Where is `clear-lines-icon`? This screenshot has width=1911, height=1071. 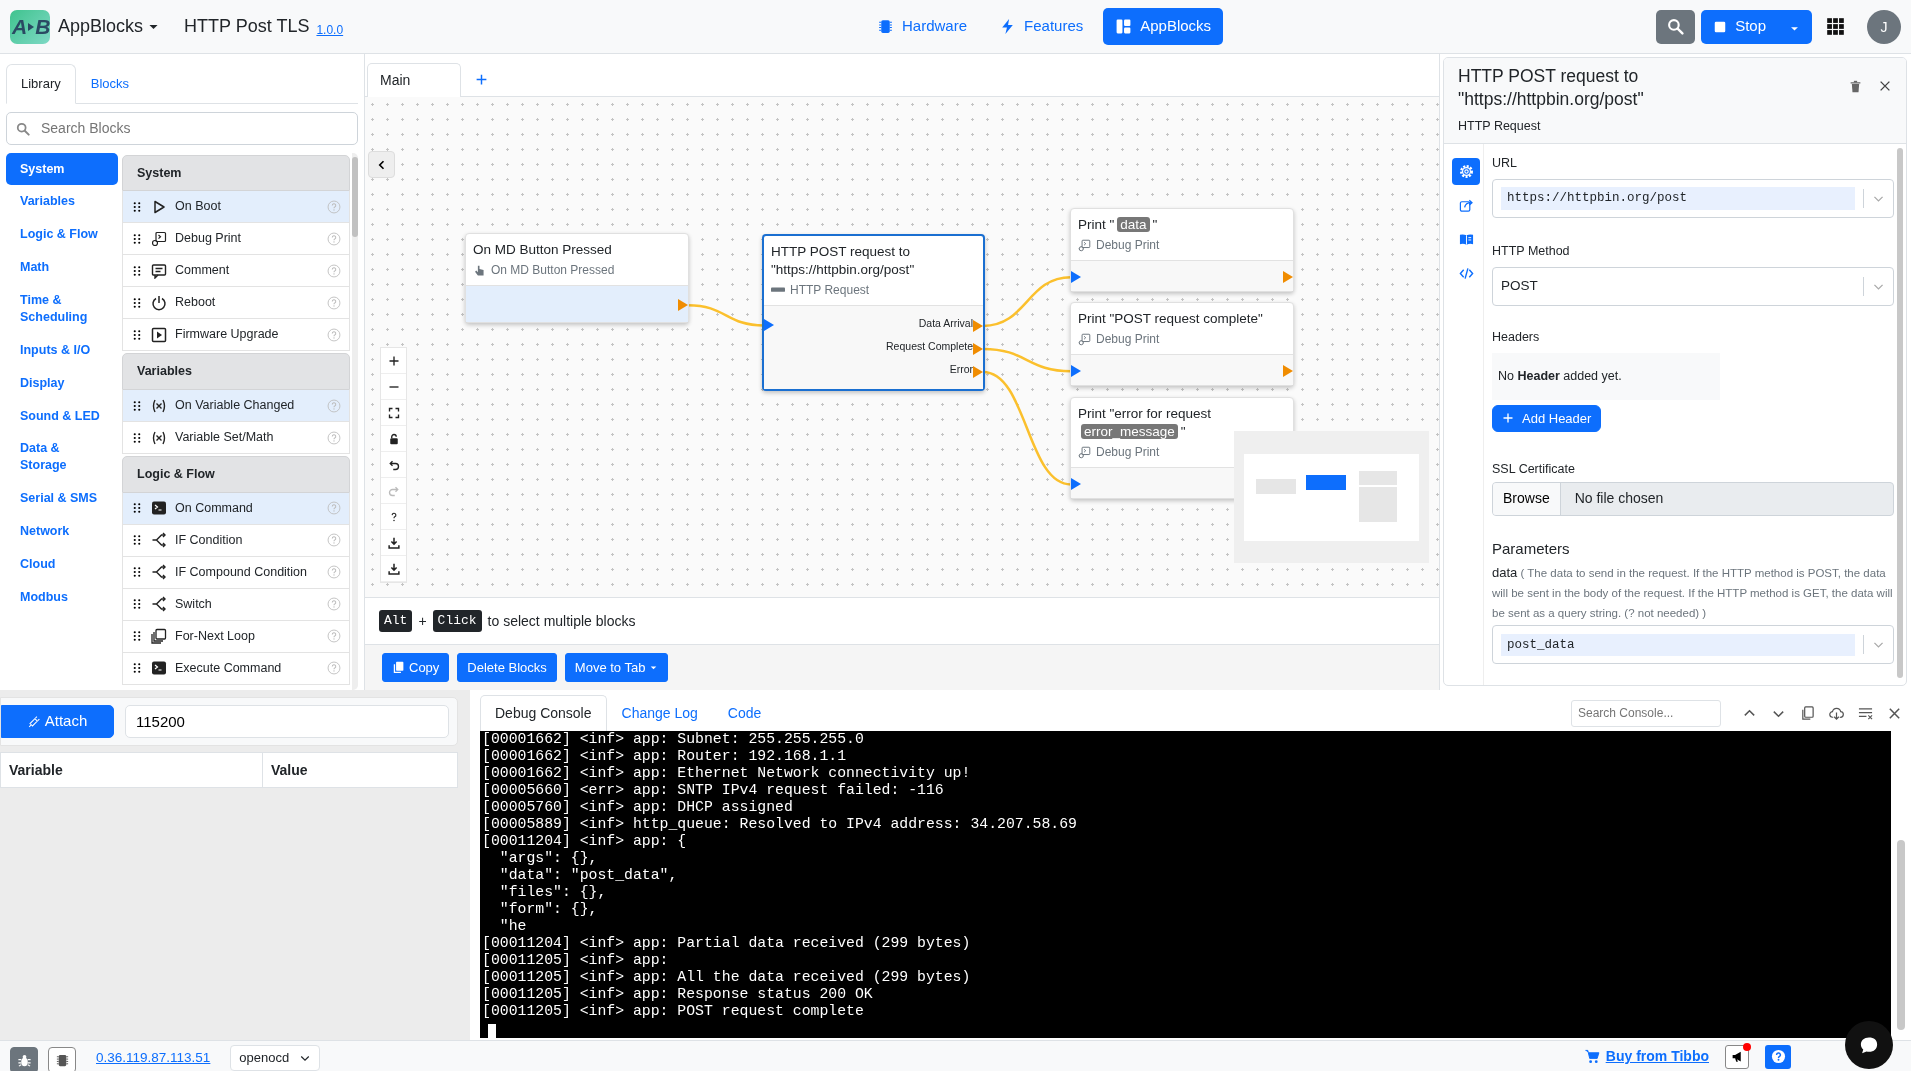 clear-lines-icon is located at coordinates (1865, 714).